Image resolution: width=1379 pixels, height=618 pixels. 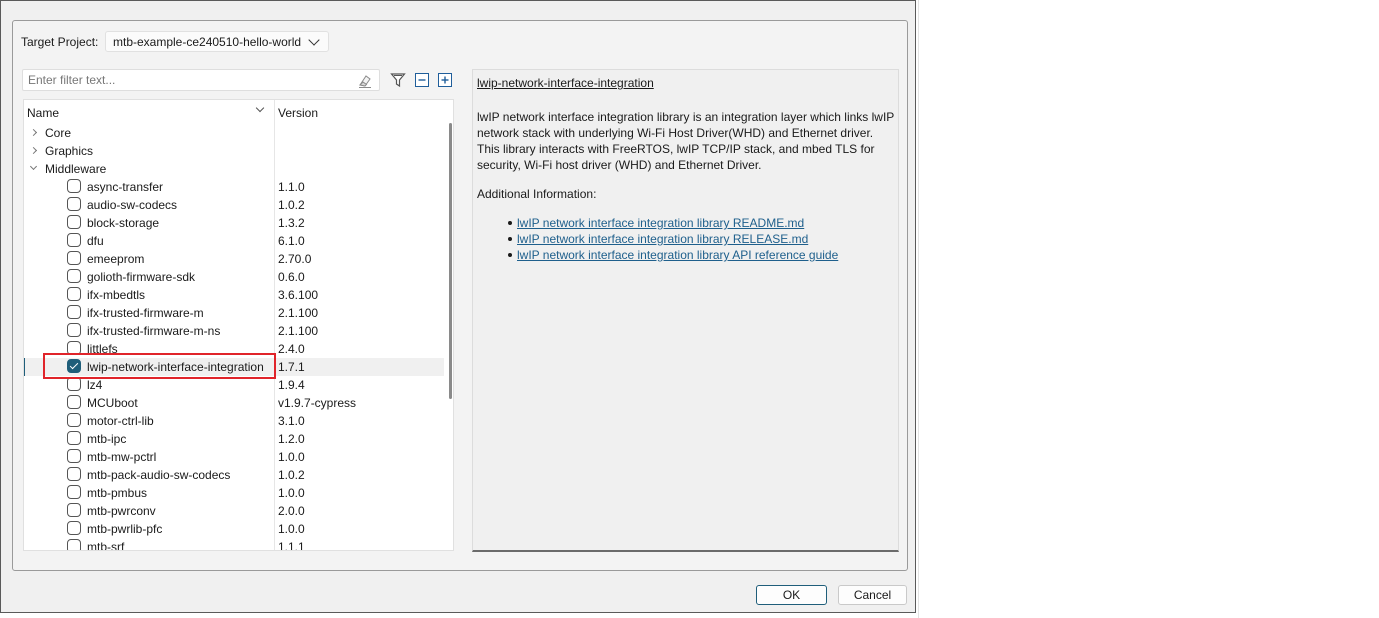 What do you see at coordinates (107, 439) in the screenshot?
I see `library-name: mtb-ipc` at bounding box center [107, 439].